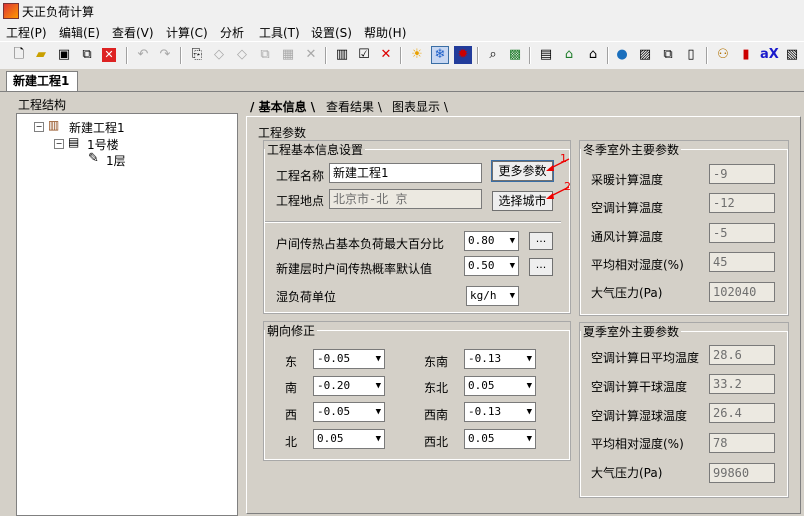 The width and height of the screenshot is (804, 516). Describe the element at coordinates (405, 173) in the screenshot. I see `project-name-input: 新建工程1` at that location.